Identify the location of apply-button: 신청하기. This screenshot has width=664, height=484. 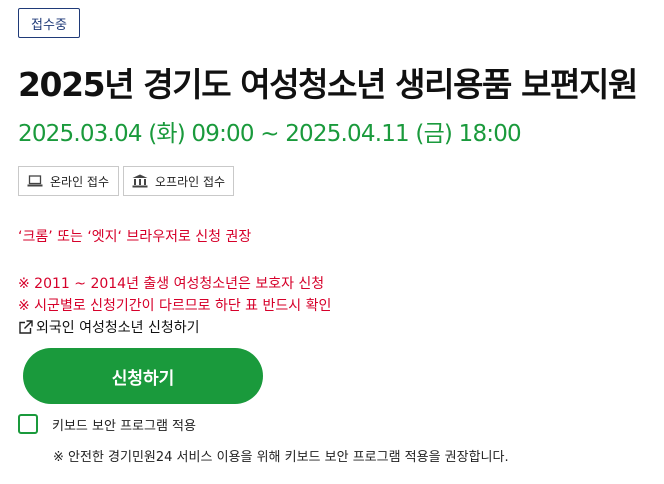
(143, 376).